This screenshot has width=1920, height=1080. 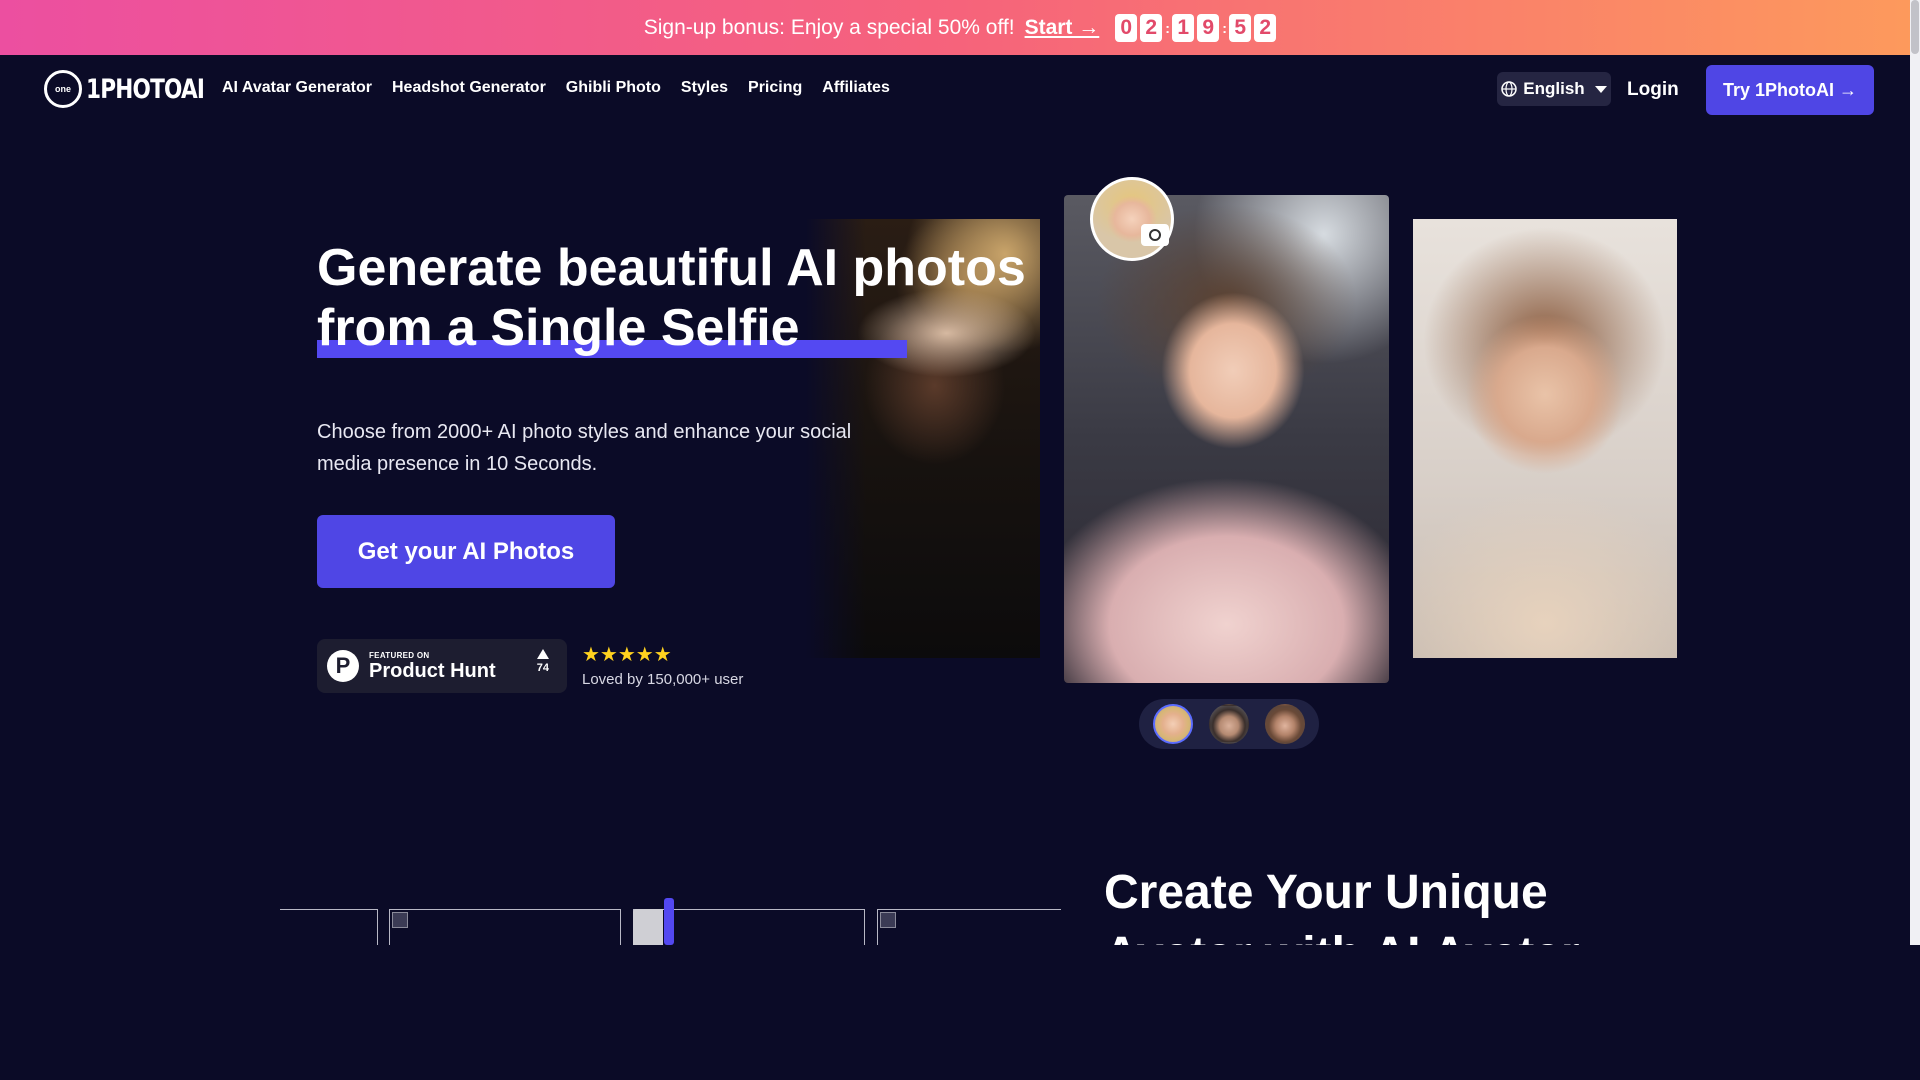 What do you see at coordinates (663, 679) in the screenshot?
I see `rating-text: Loved by 150,000+ user` at bounding box center [663, 679].